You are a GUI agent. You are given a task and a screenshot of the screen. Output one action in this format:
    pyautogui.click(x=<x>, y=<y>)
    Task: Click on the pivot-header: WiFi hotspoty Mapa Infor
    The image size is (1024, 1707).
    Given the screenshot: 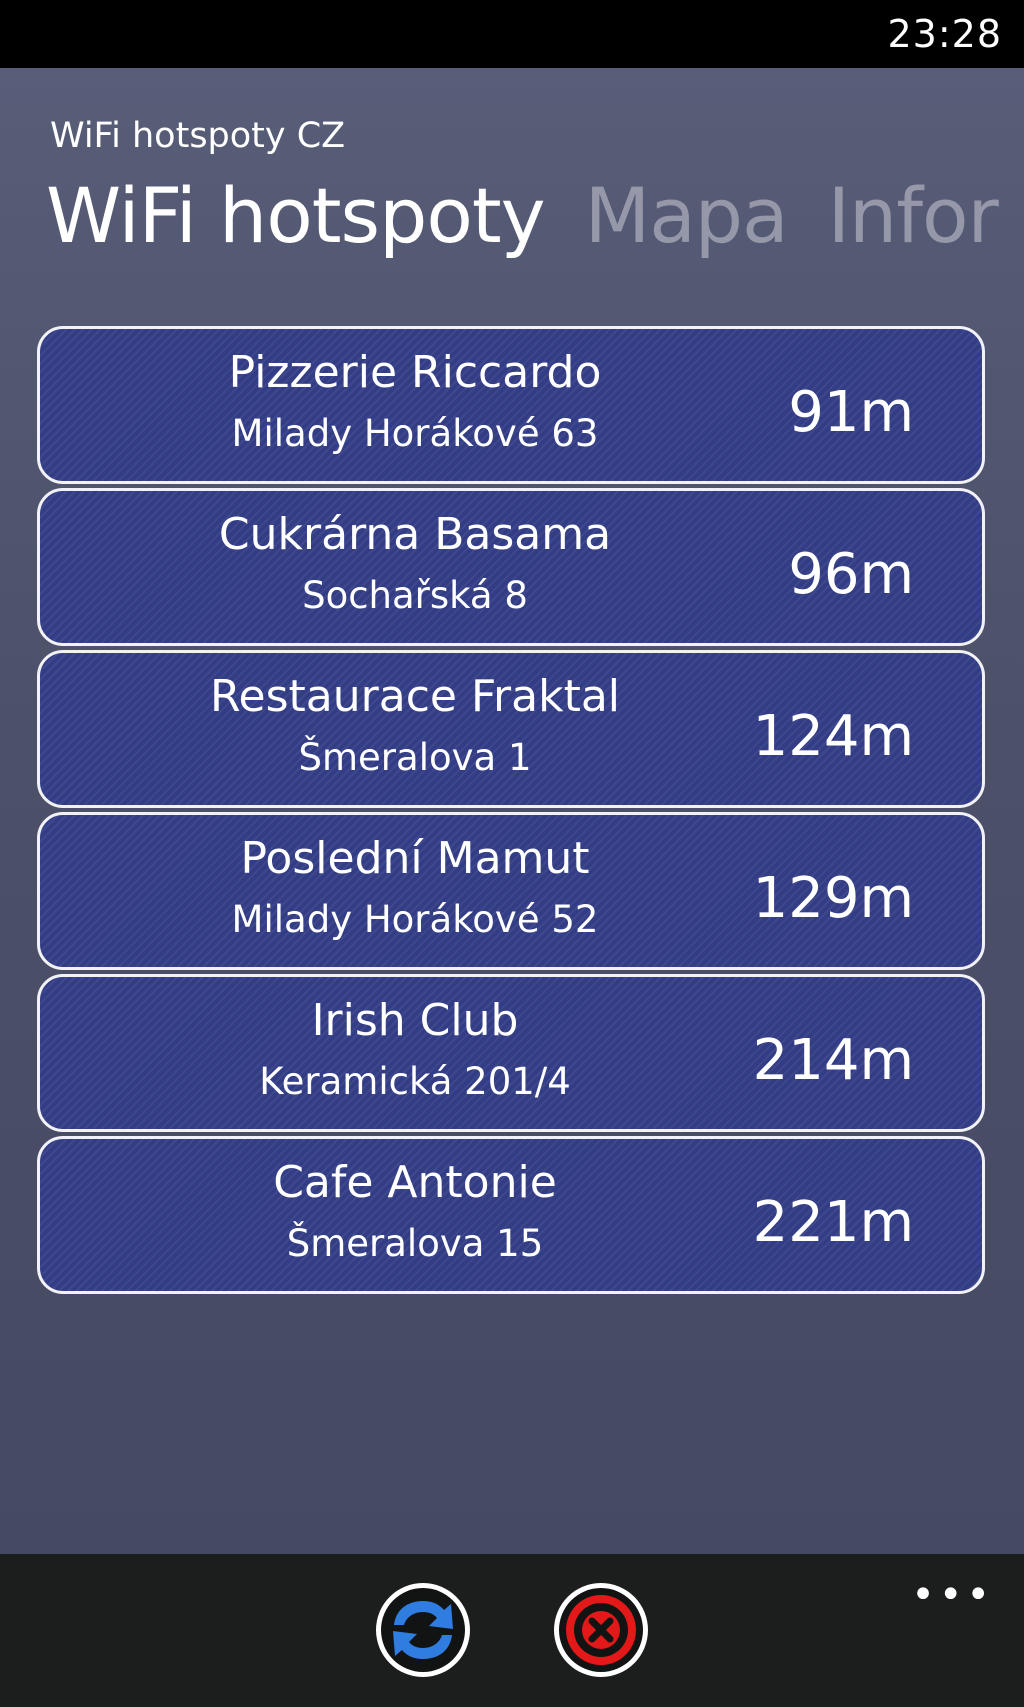 What is the action you would take?
    pyautogui.click(x=535, y=216)
    